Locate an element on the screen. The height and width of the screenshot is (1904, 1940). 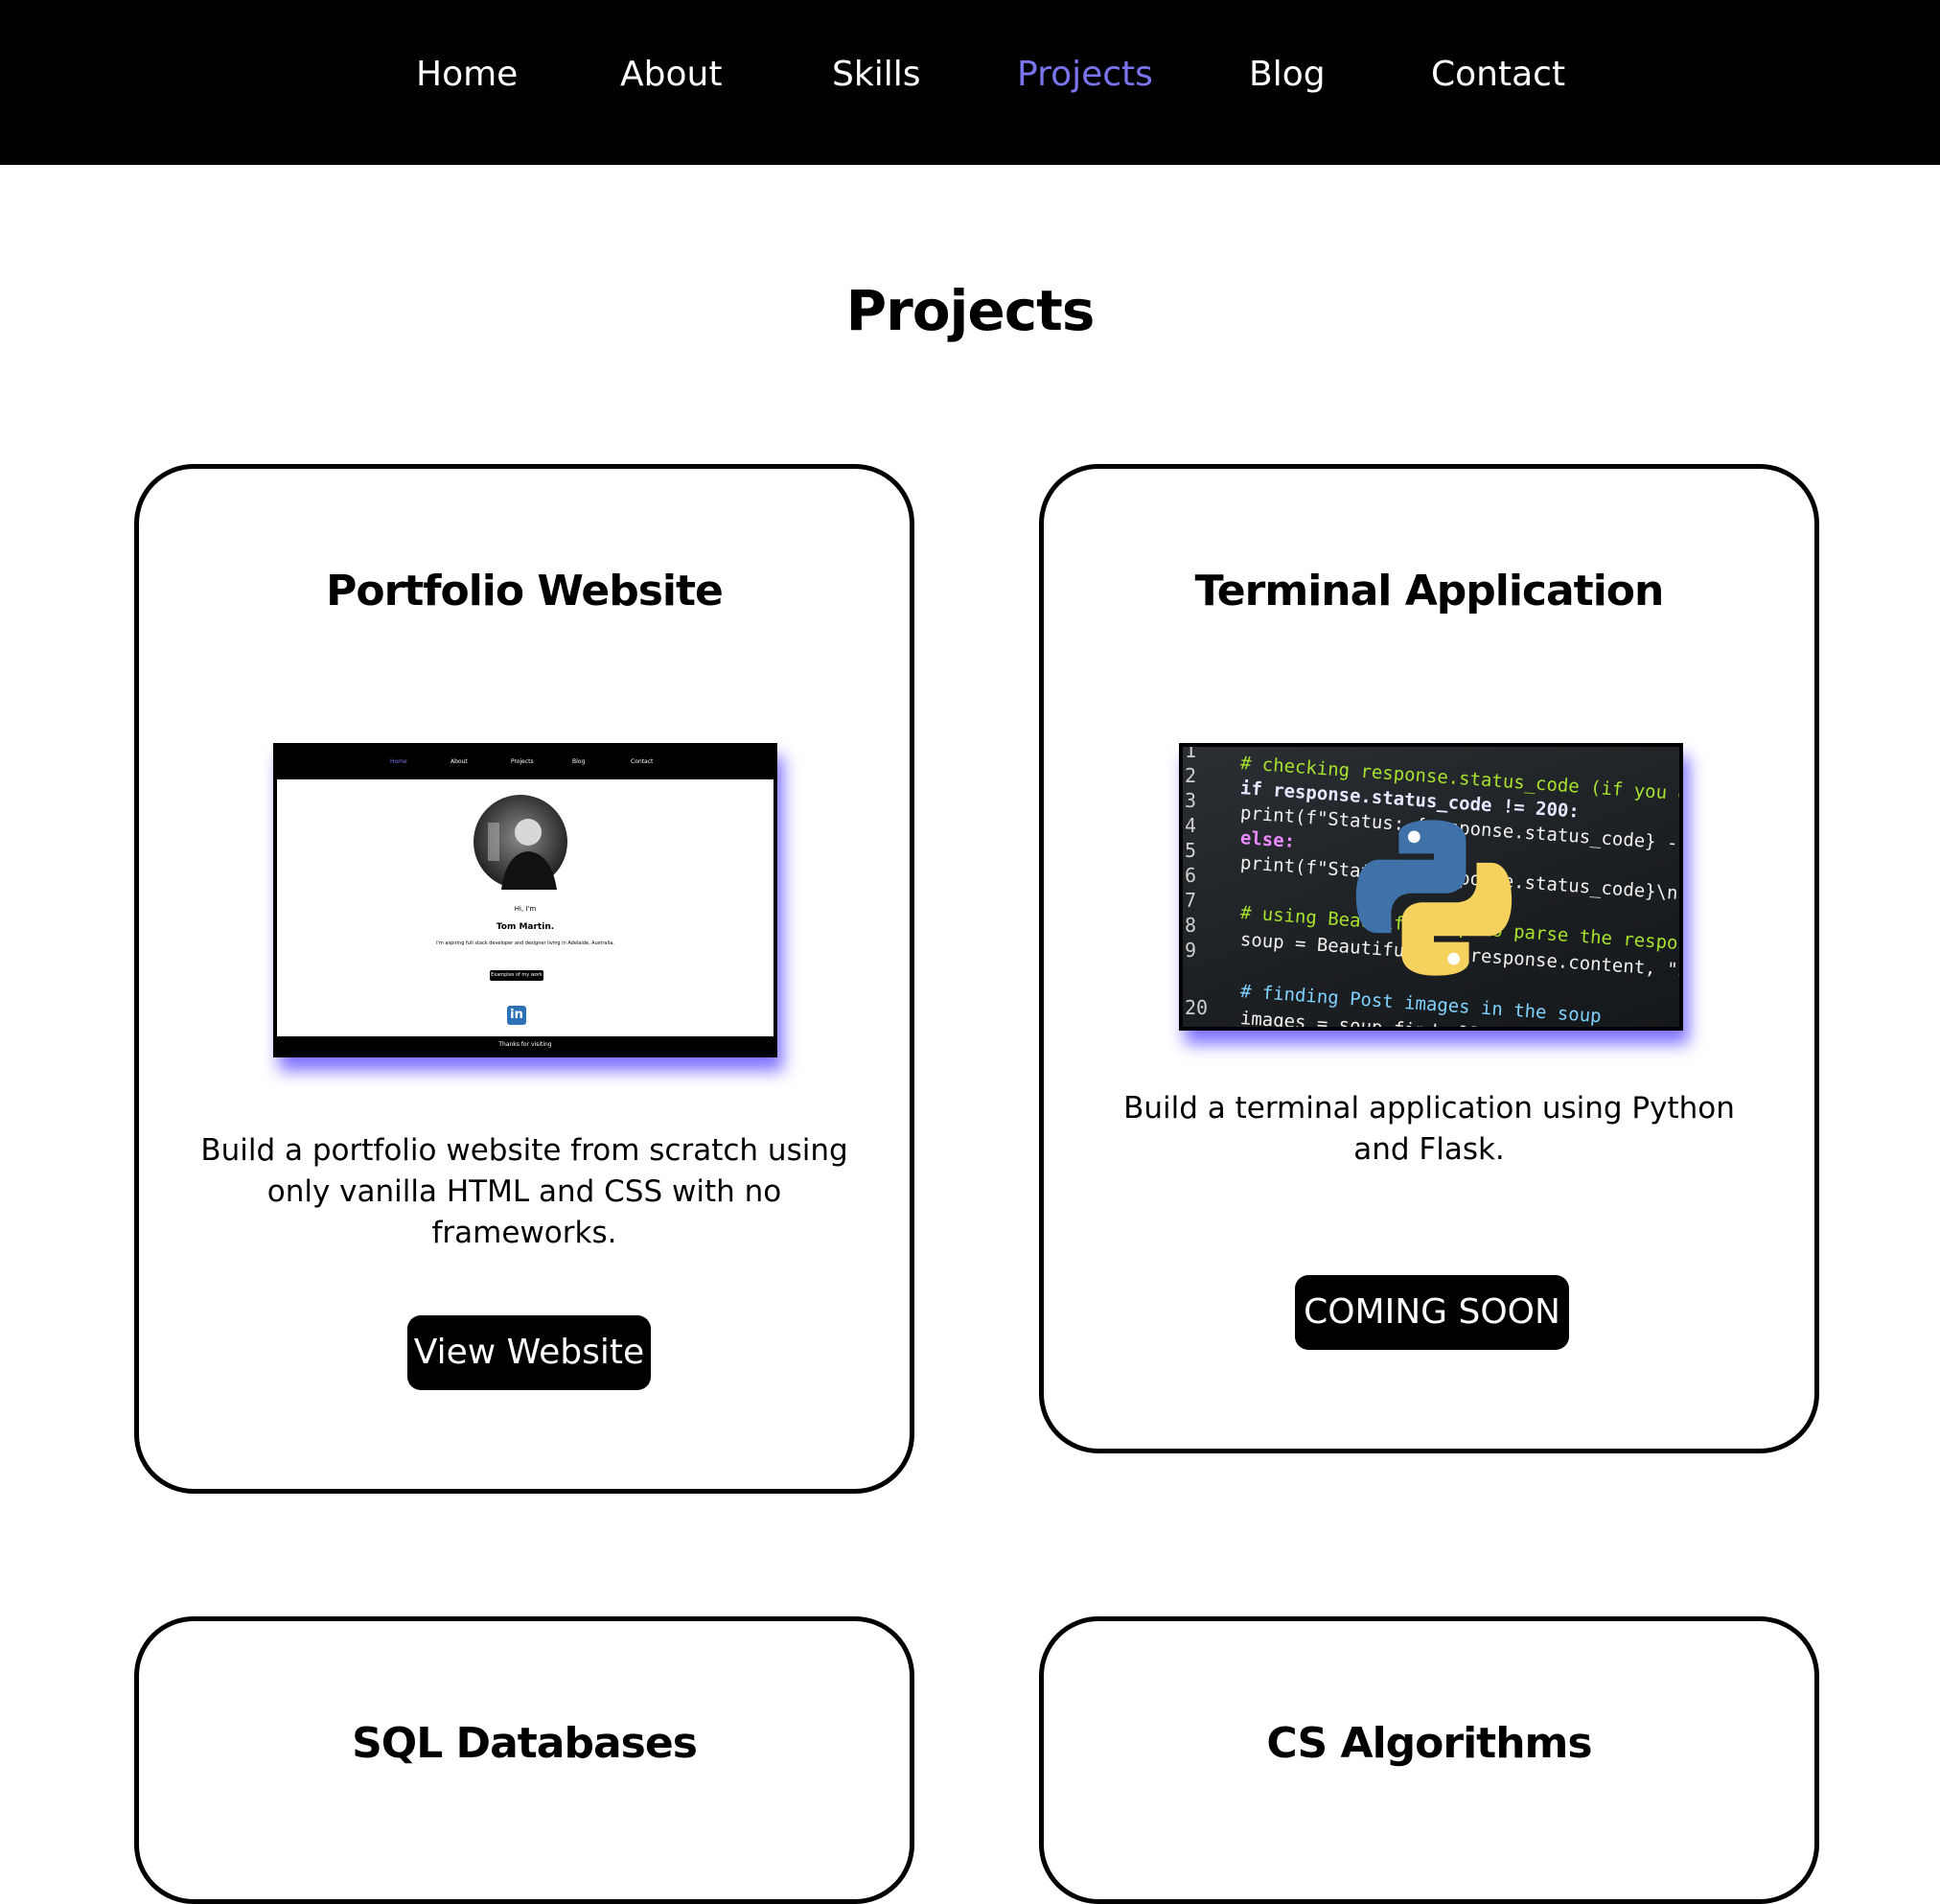
card-title: Portfolio Website is located at coordinates (525, 591).